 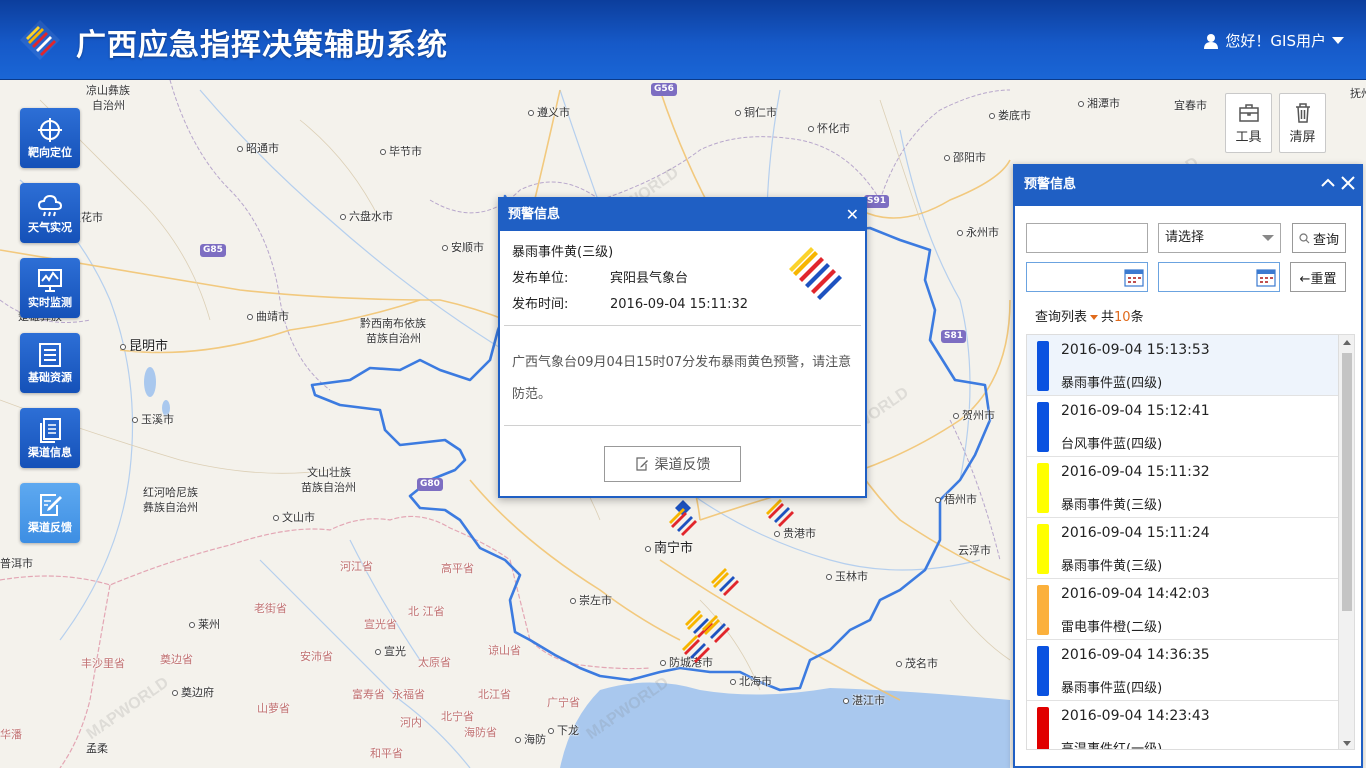 What do you see at coordinates (316, 656) in the screenshot?
I see `map-place-label: 安沛省` at bounding box center [316, 656].